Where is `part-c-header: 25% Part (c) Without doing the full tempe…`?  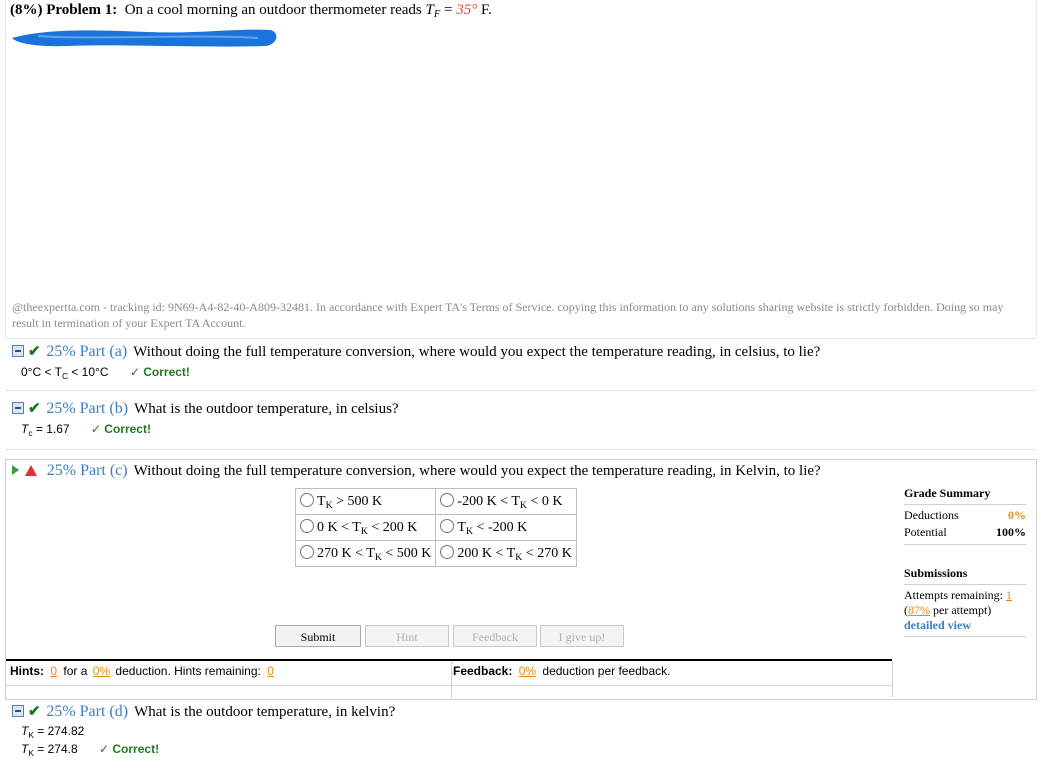
part-c-header: 25% Part (c) Without doing the full tempe… is located at coordinates (416, 471).